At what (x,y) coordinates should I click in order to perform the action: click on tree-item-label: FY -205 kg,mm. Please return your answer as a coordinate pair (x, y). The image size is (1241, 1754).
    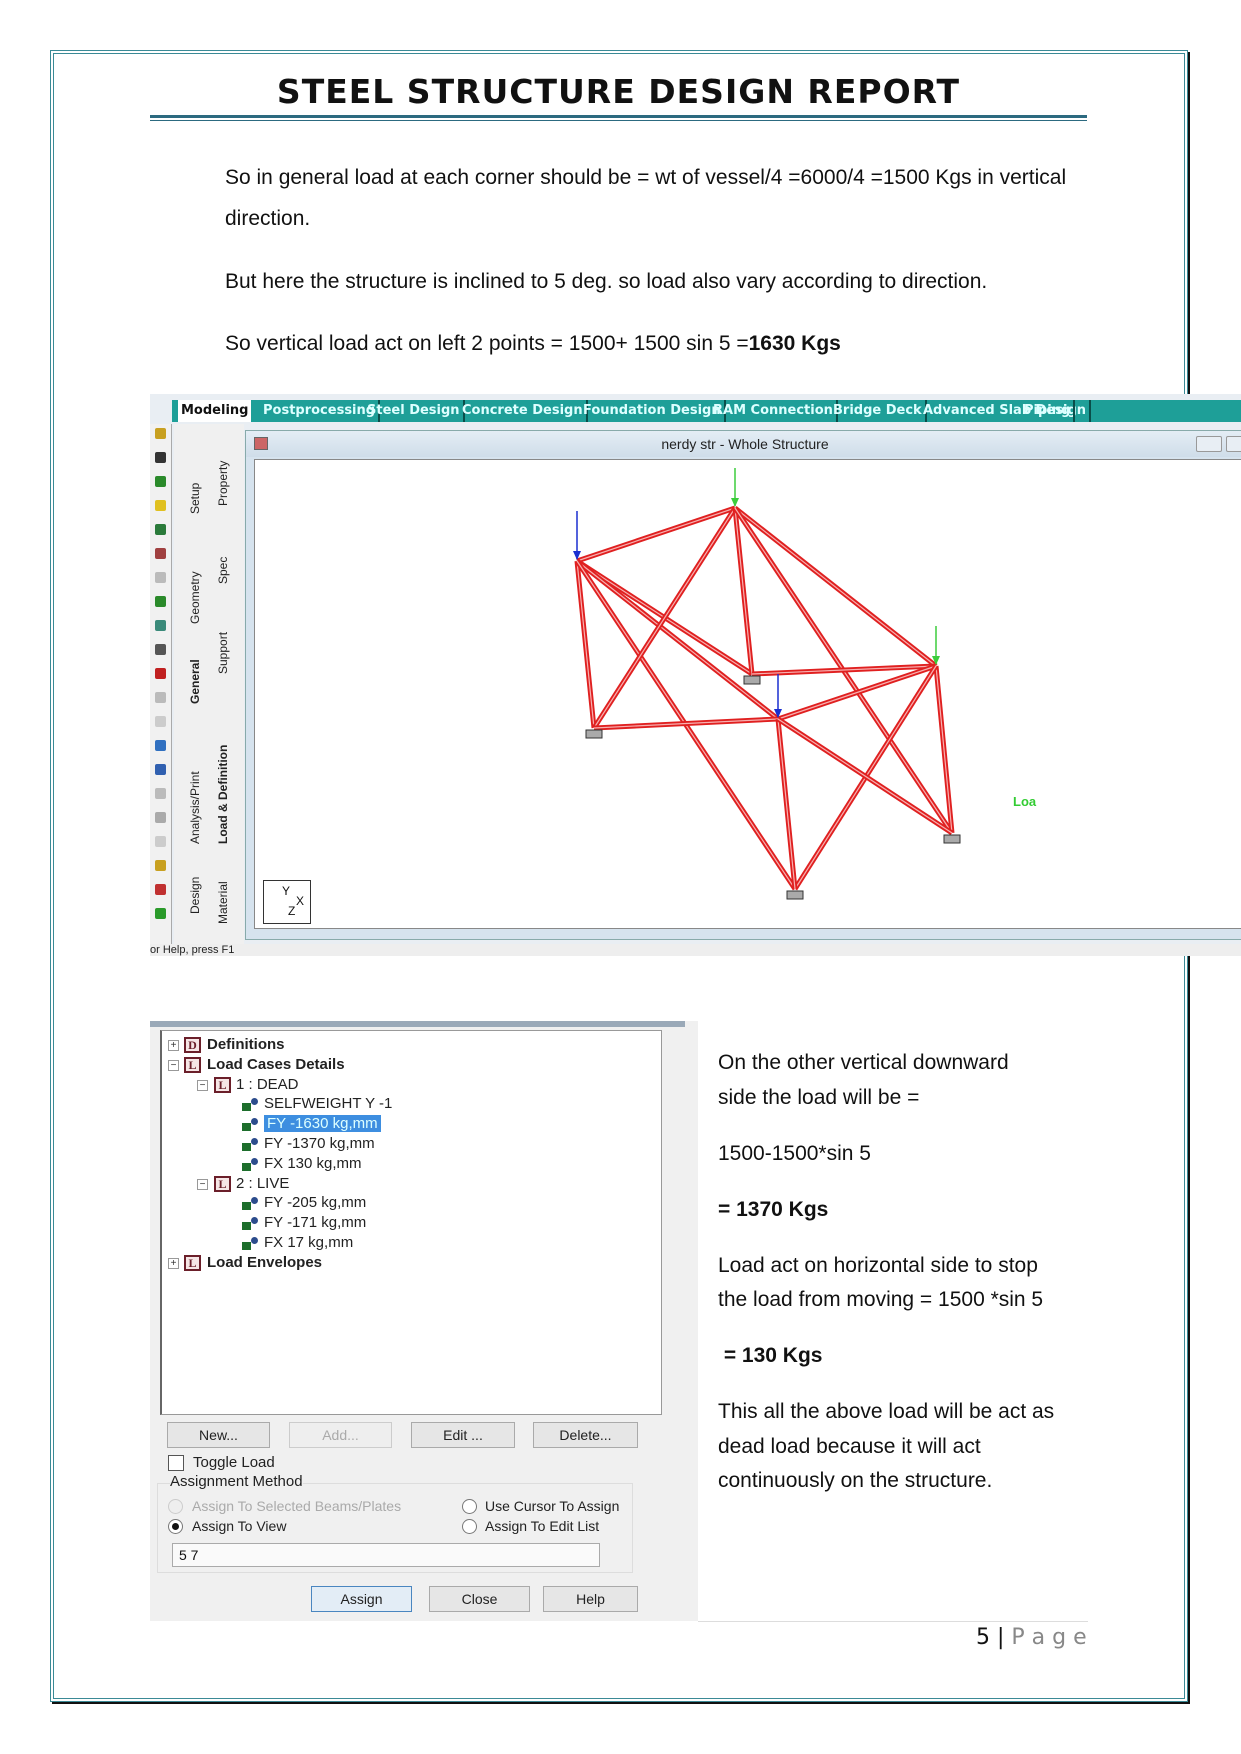
    Looking at the image, I should click on (315, 1203).